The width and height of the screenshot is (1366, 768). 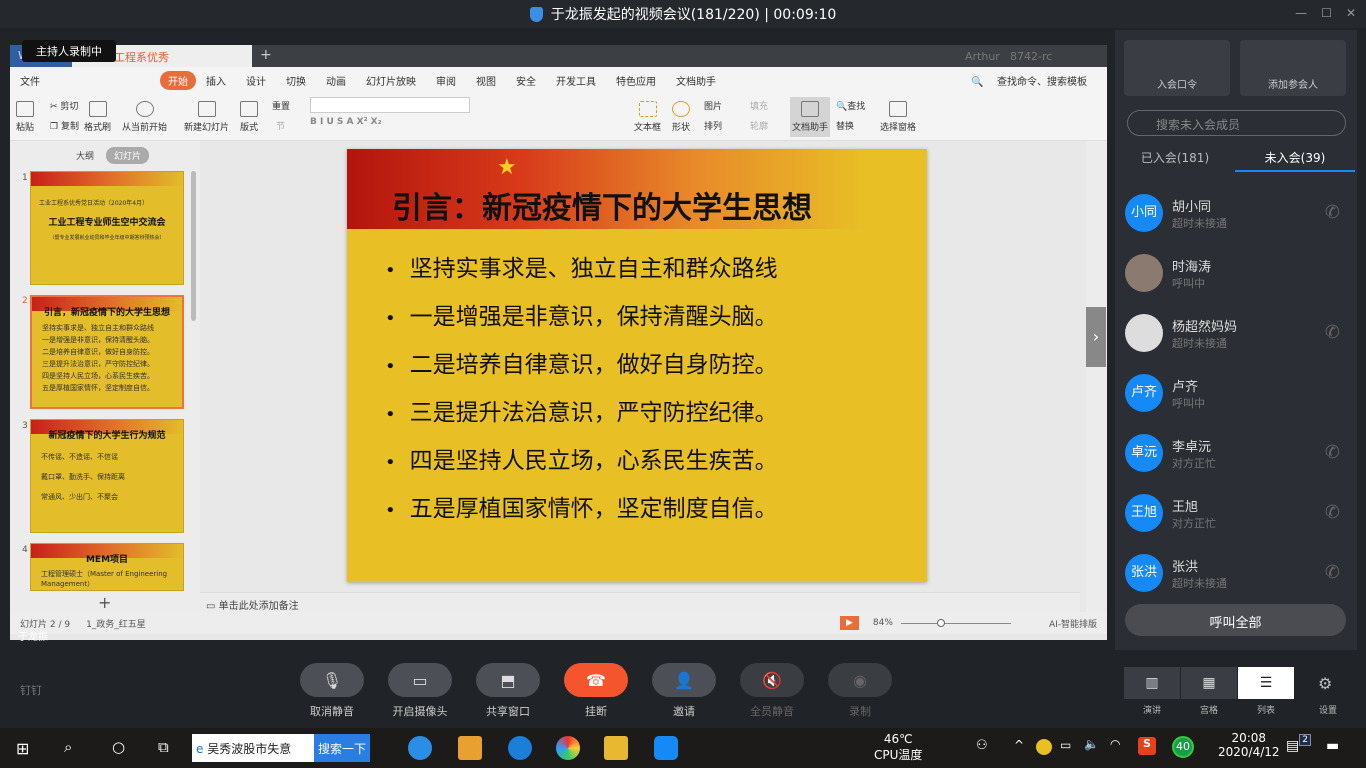 What do you see at coordinates (810, 117) in the screenshot?
I see `doc-assistant-button: 文档助手` at bounding box center [810, 117].